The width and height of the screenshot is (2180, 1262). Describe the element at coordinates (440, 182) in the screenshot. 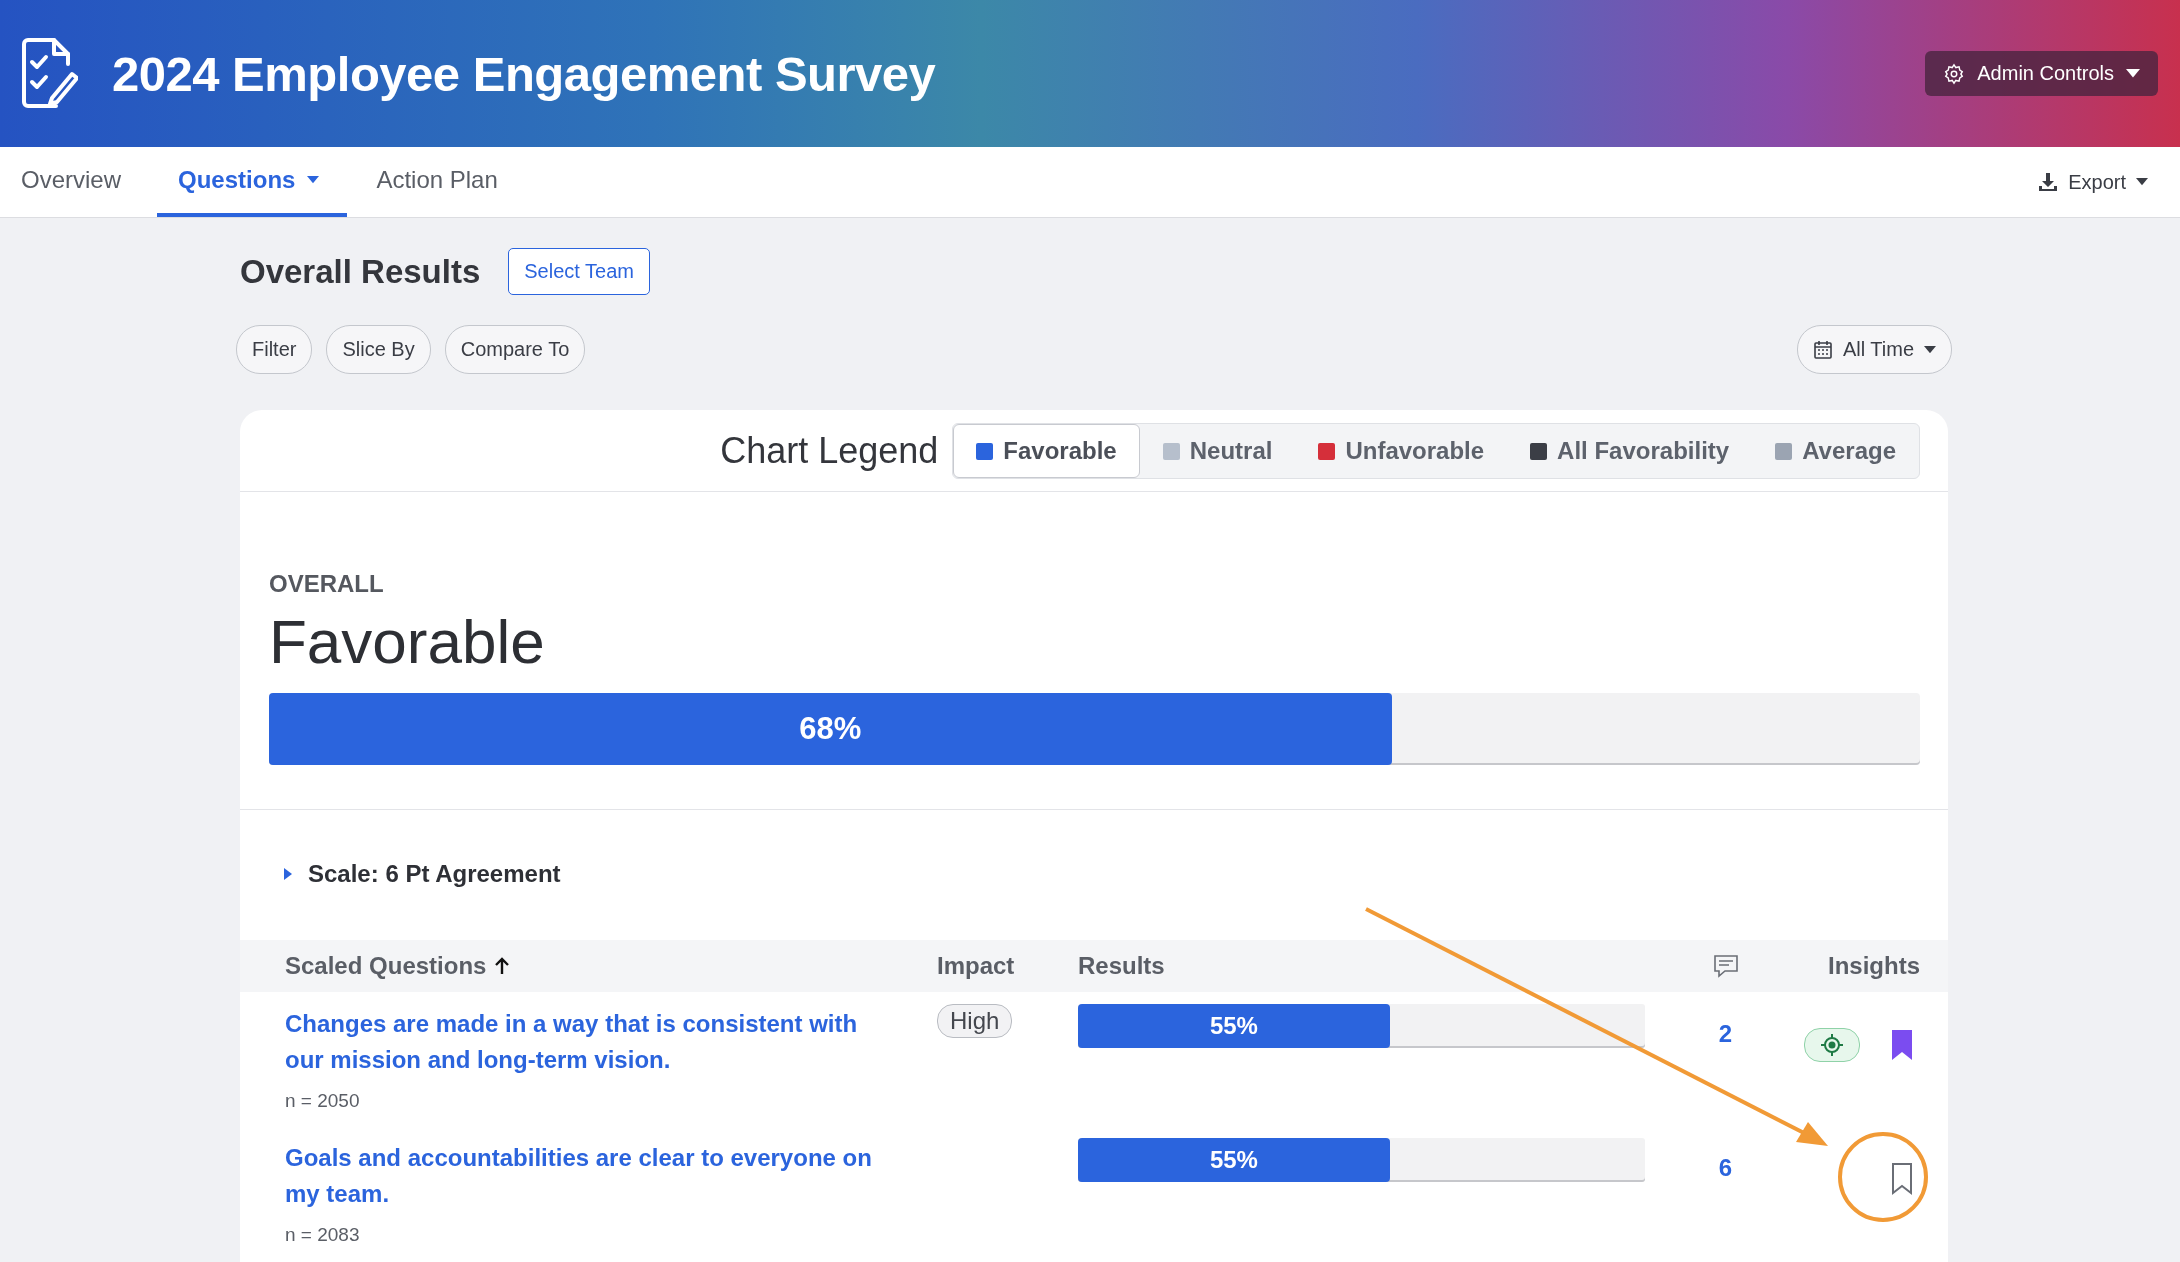

I see `nav-tab: Action Plan` at that location.